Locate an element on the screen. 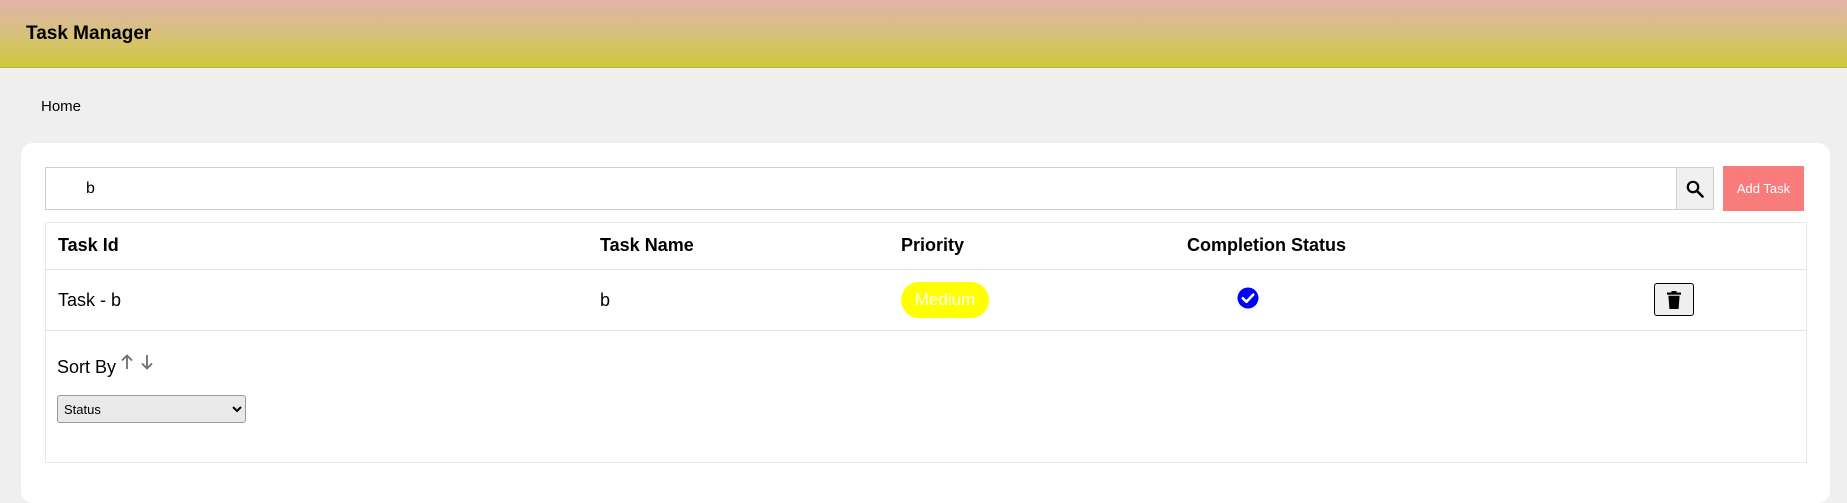 The height and width of the screenshot is (503, 1847). cell-task-name: b is located at coordinates (605, 300).